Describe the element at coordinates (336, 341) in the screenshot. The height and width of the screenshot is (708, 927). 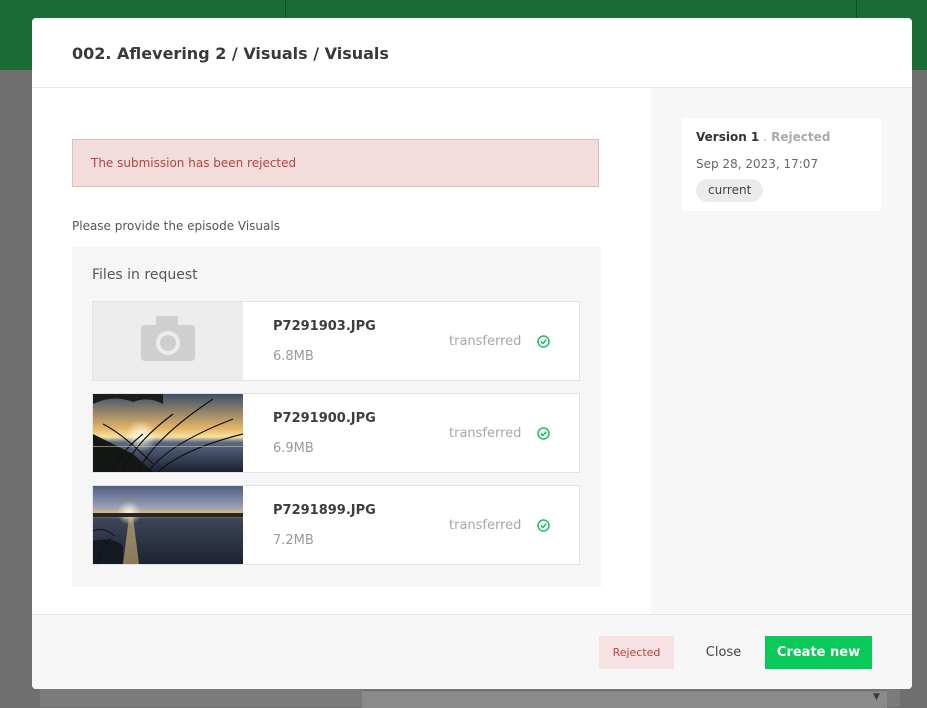
I see `file-row: P7291903.JPG 6.8MB transferred` at that location.